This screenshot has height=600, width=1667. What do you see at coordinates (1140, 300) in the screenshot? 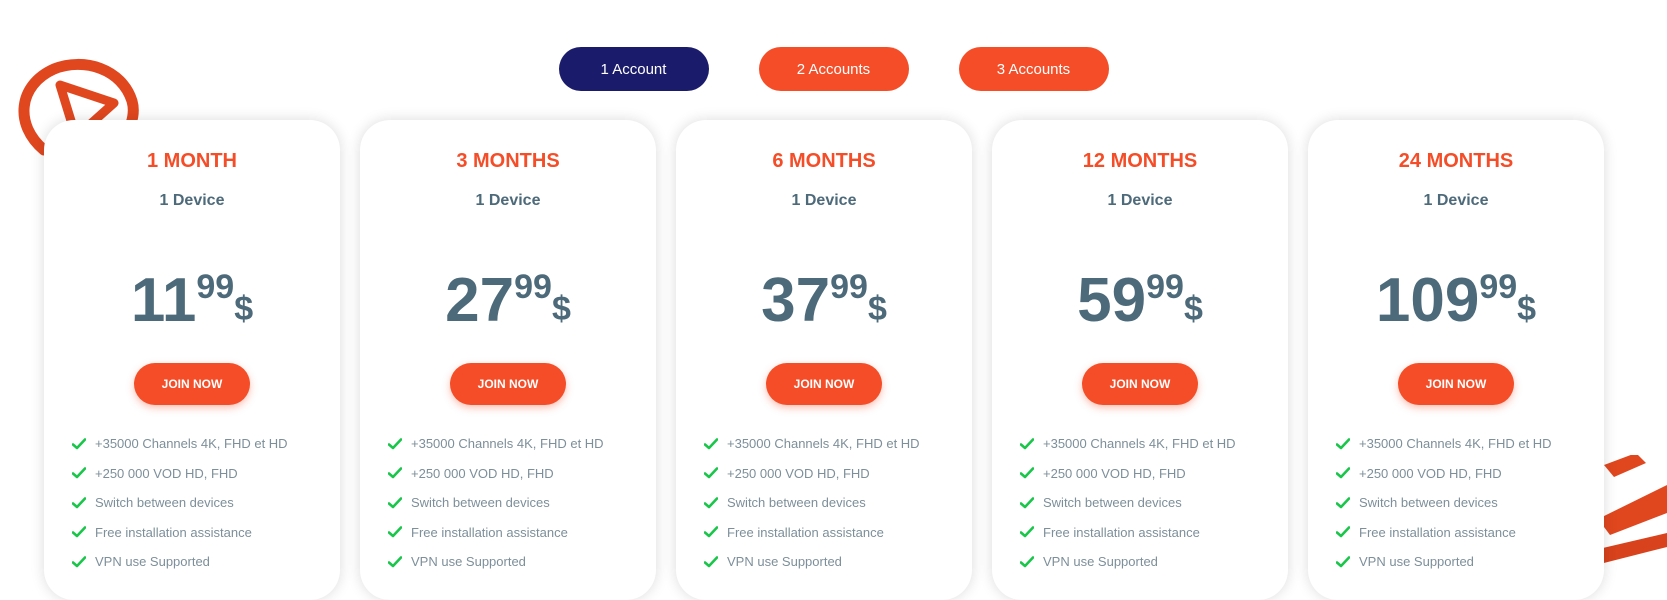
I see `plan-price: 5999$` at bounding box center [1140, 300].